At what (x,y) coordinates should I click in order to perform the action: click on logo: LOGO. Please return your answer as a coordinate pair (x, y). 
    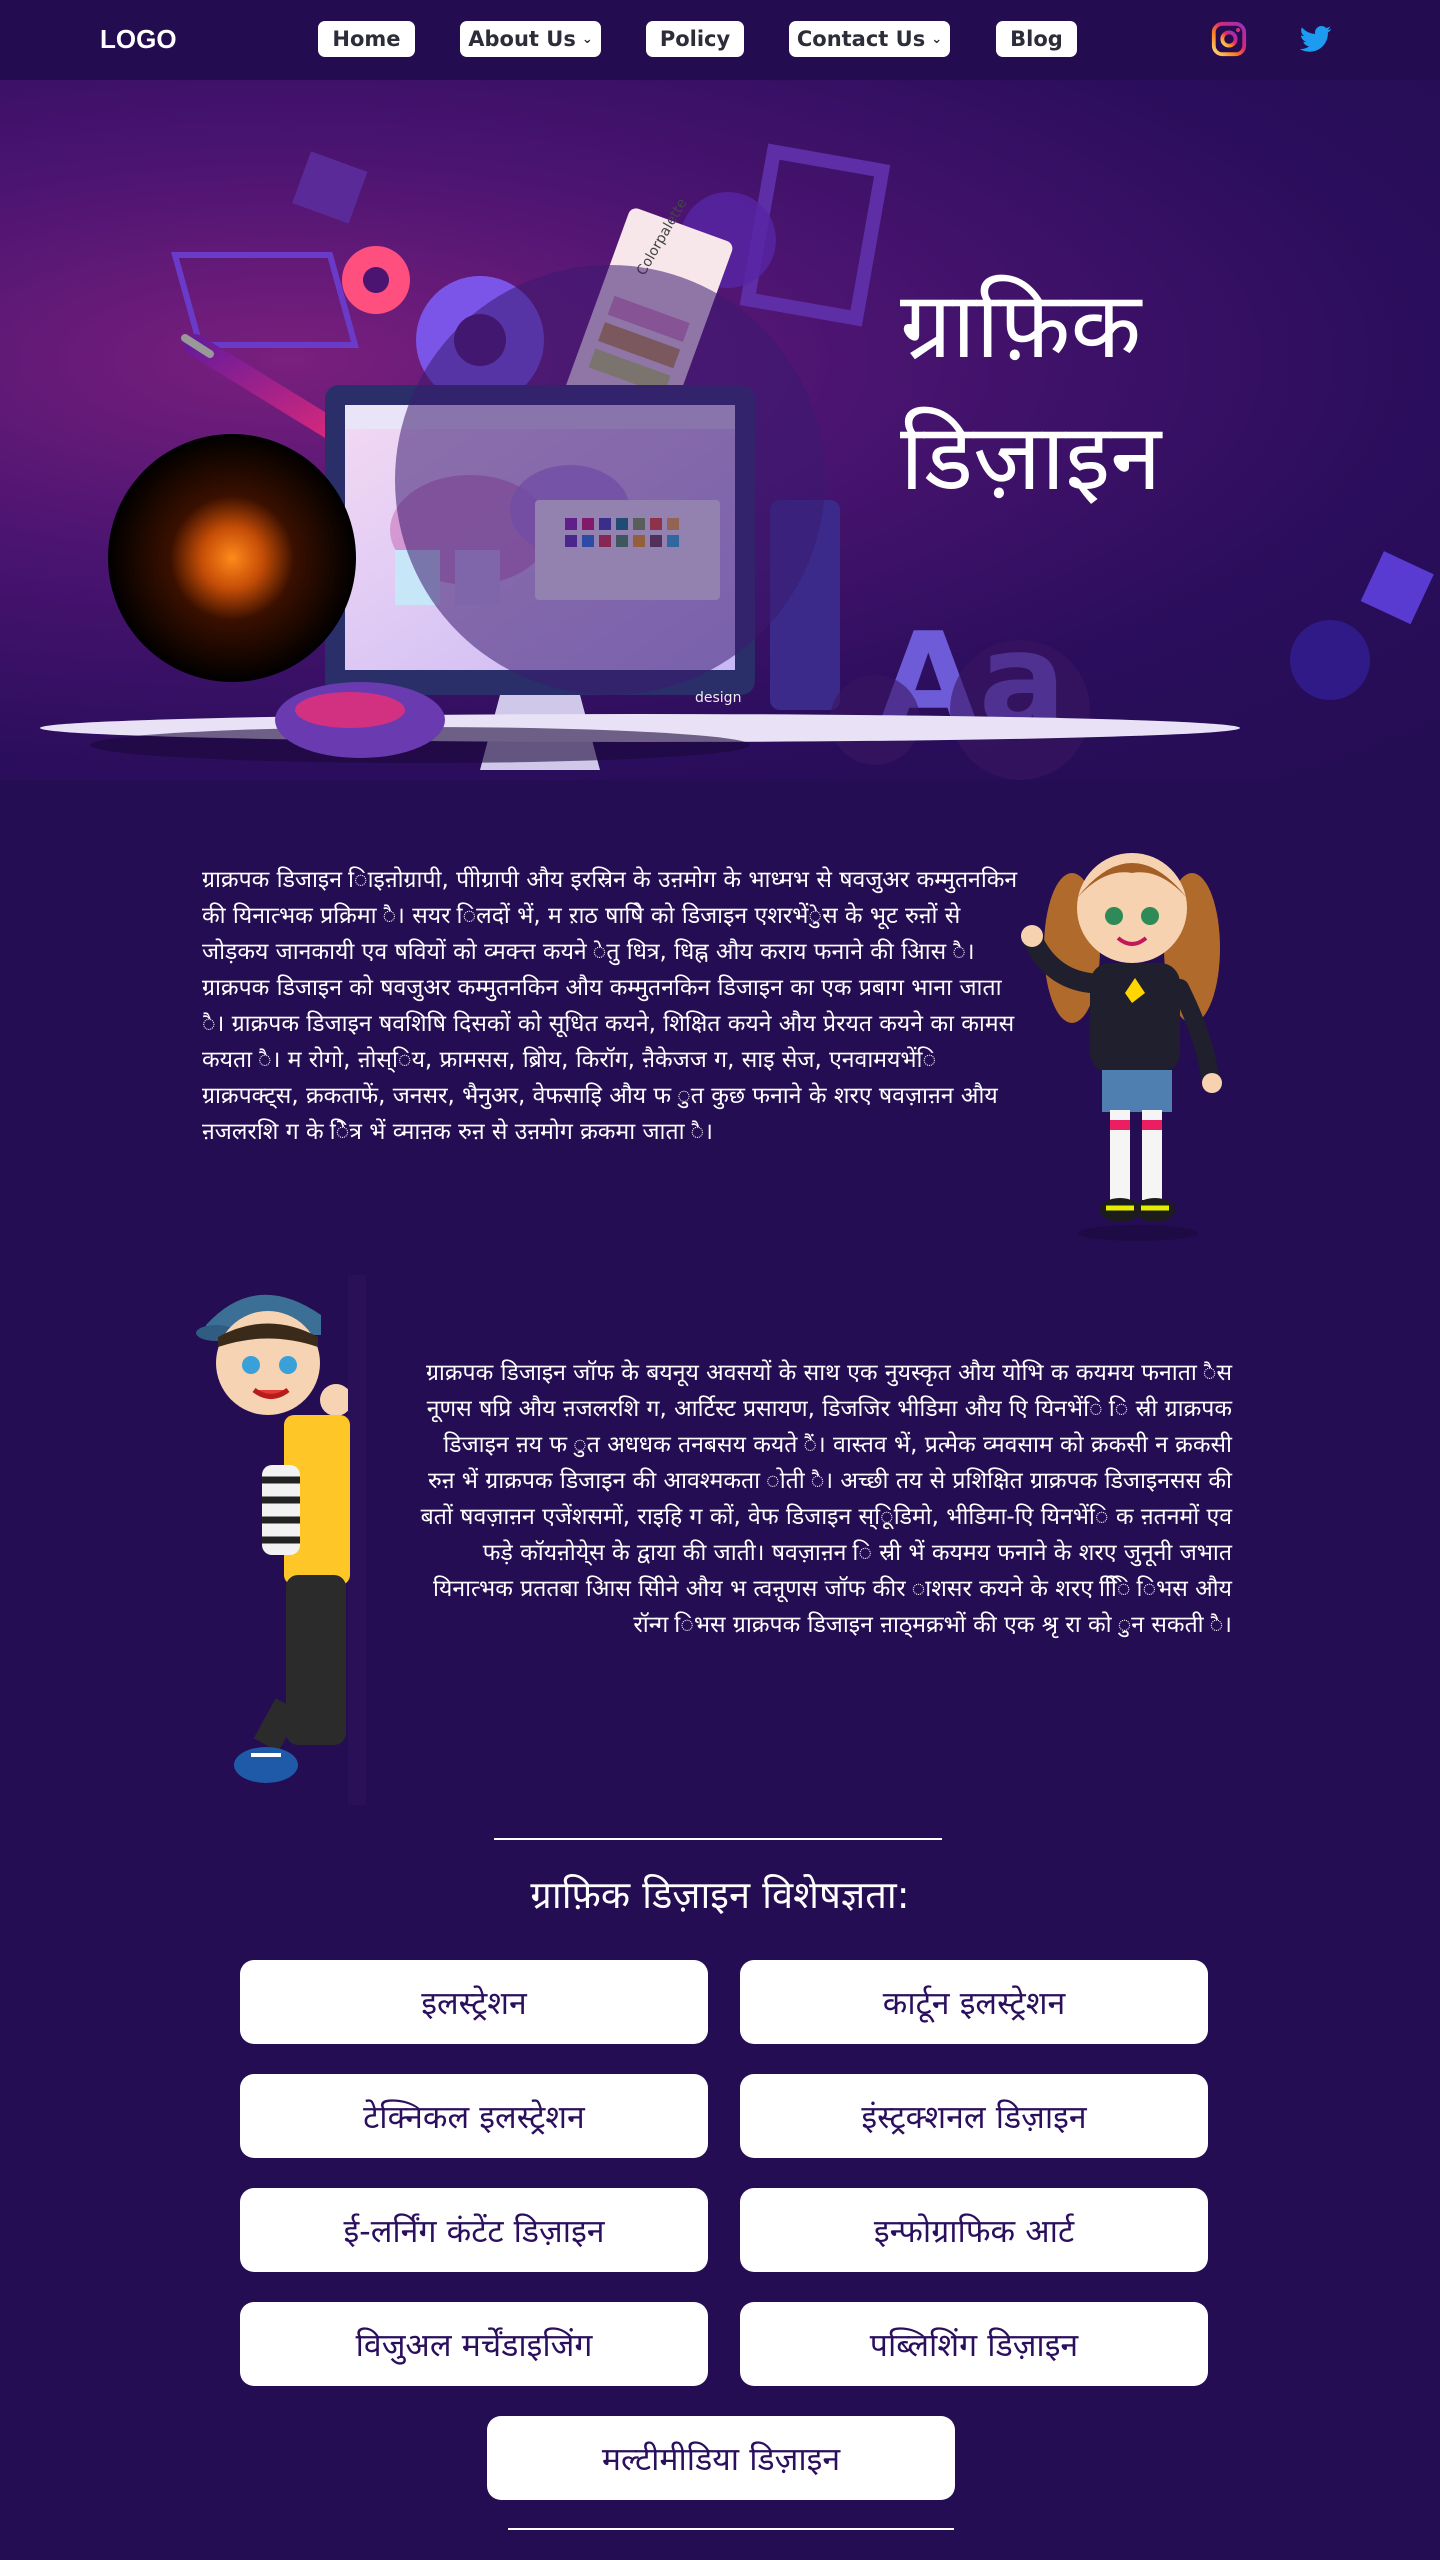
    Looking at the image, I should click on (138, 39).